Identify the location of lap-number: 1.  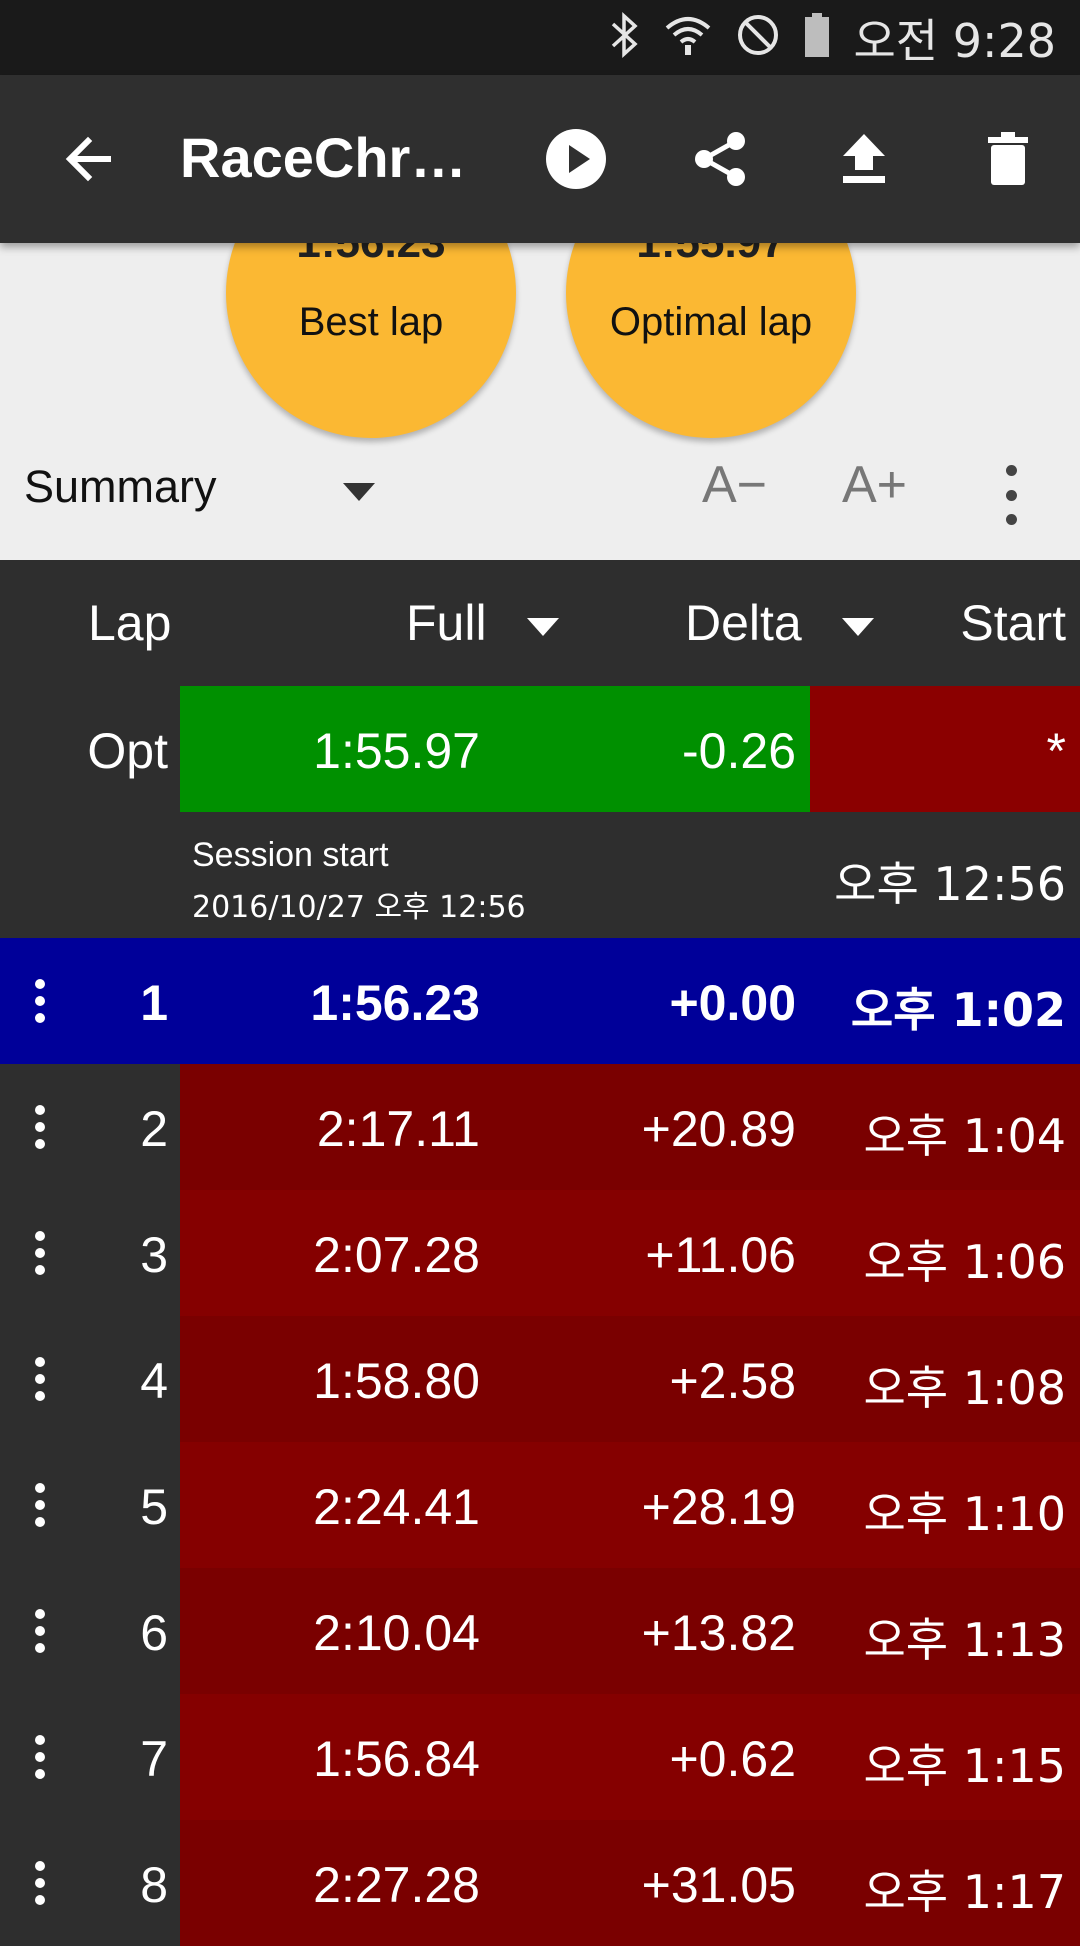
(154, 1003).